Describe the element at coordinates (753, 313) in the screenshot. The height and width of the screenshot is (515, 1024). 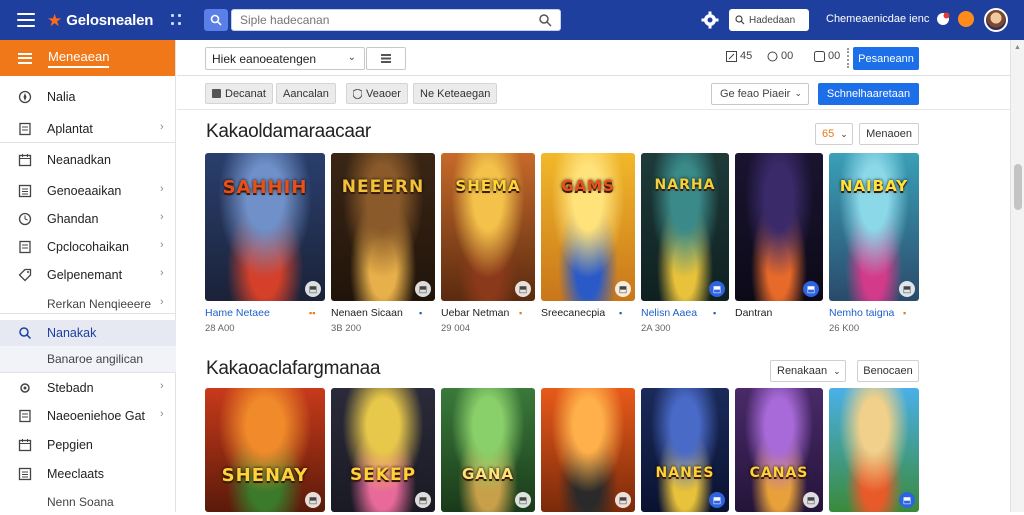
I see `game-title: Dantran` at that location.